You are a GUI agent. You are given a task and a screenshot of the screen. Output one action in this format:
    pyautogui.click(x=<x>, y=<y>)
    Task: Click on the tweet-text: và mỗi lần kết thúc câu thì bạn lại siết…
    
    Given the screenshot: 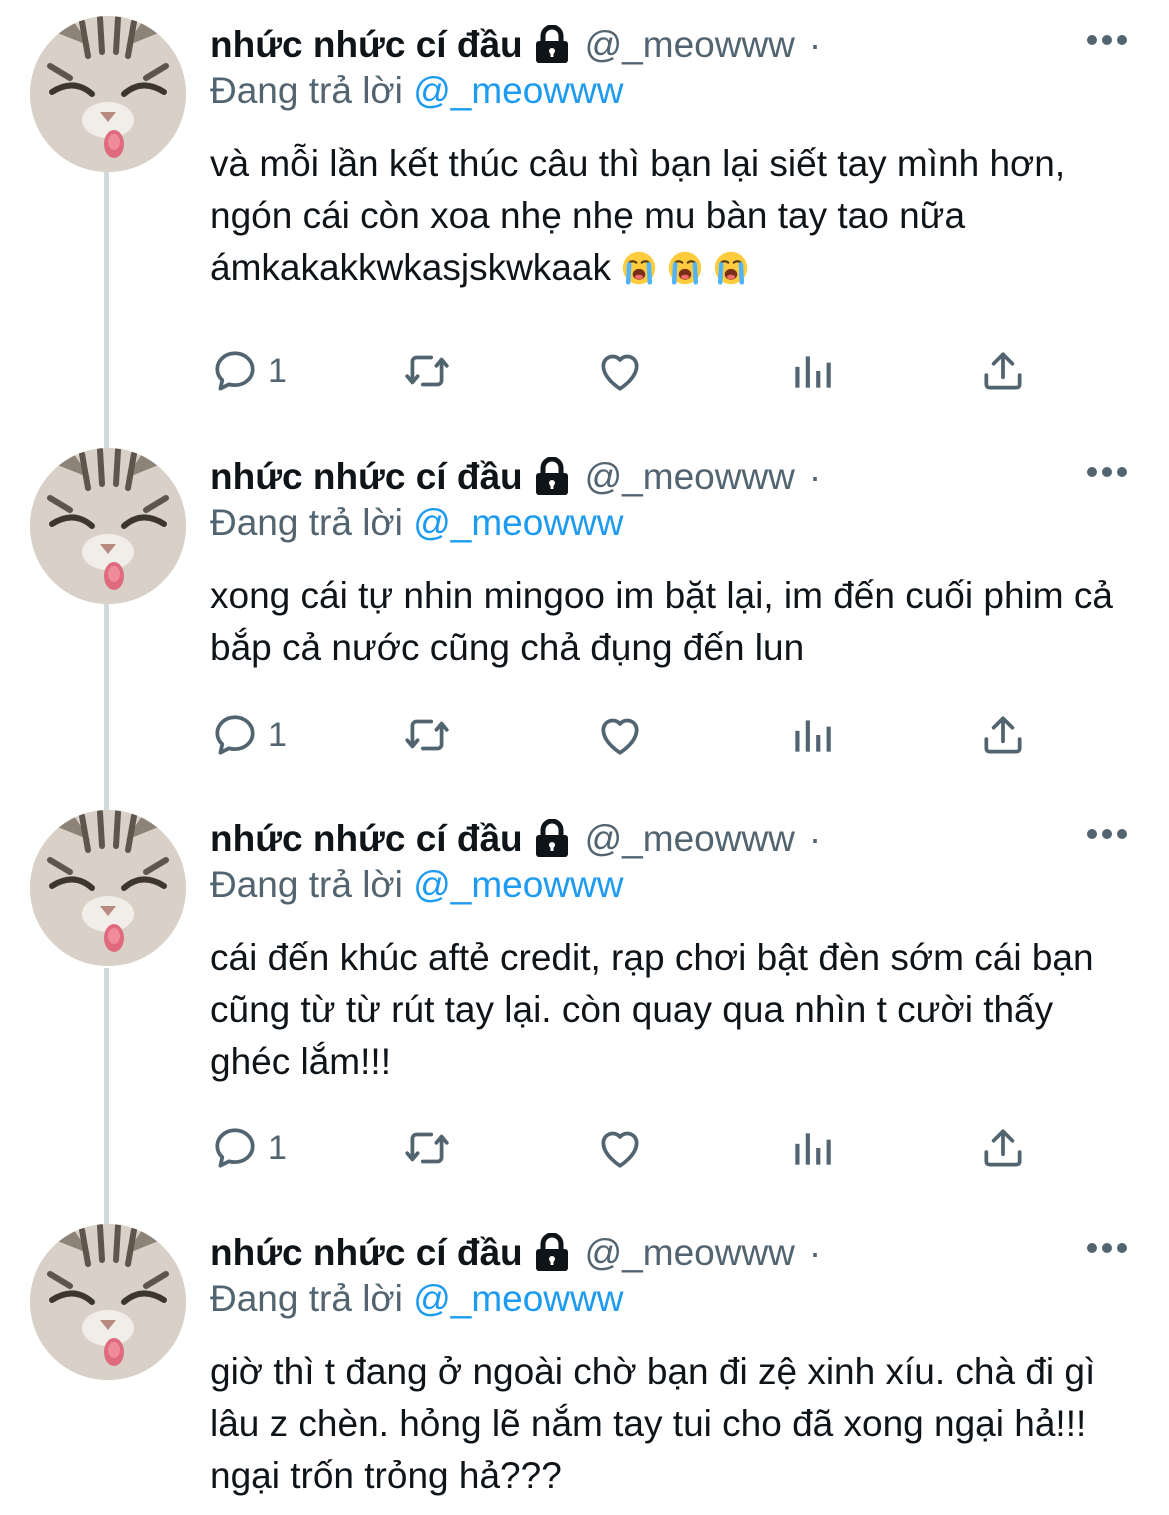 What is the action you would take?
    pyautogui.click(x=675, y=216)
    